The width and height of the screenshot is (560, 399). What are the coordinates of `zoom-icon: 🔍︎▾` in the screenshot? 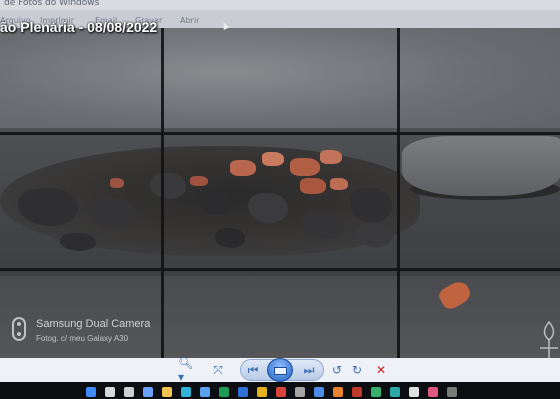 It's located at (186, 370).